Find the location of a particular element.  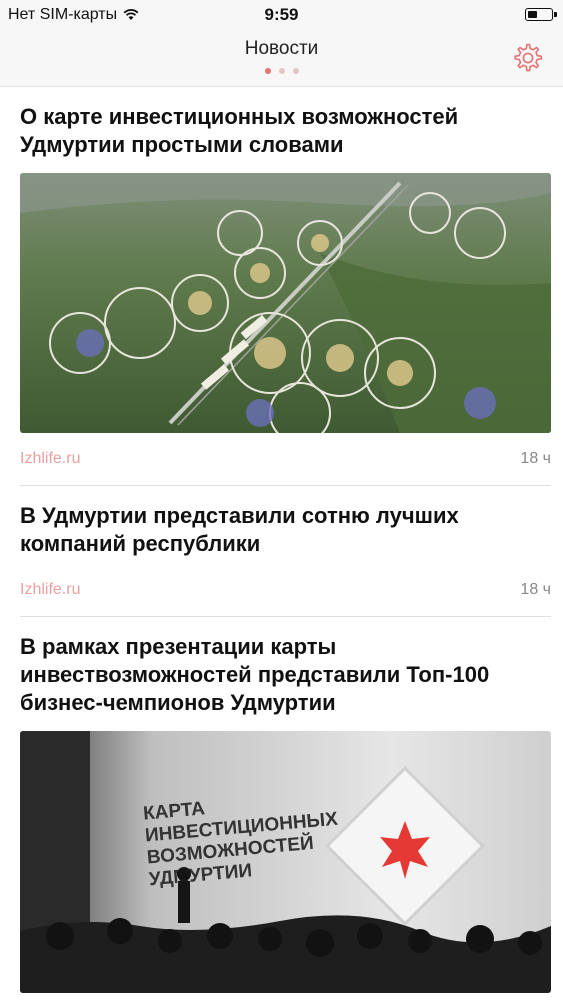

clock: 9:59 is located at coordinates (281, 14).